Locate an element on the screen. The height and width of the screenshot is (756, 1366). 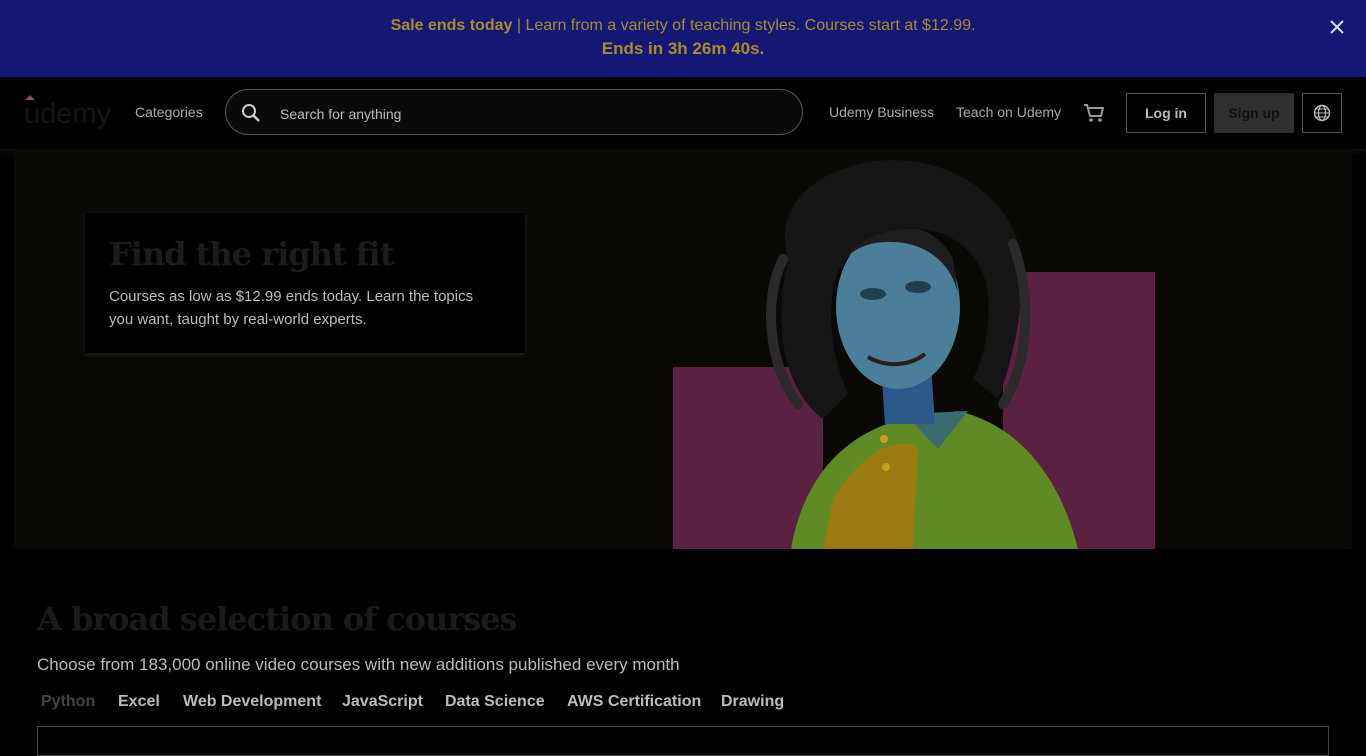
section-title: A broad selection of courses is located at coordinates (277, 619).